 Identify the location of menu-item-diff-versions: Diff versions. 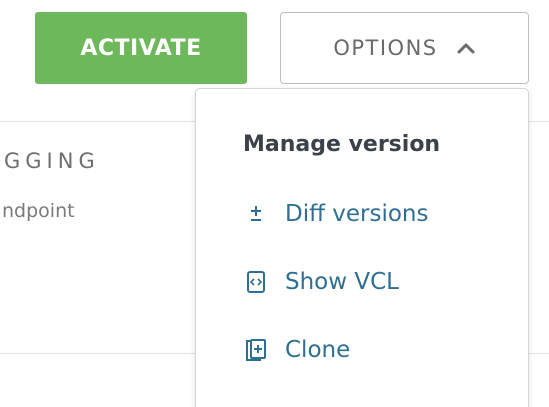
(335, 214).